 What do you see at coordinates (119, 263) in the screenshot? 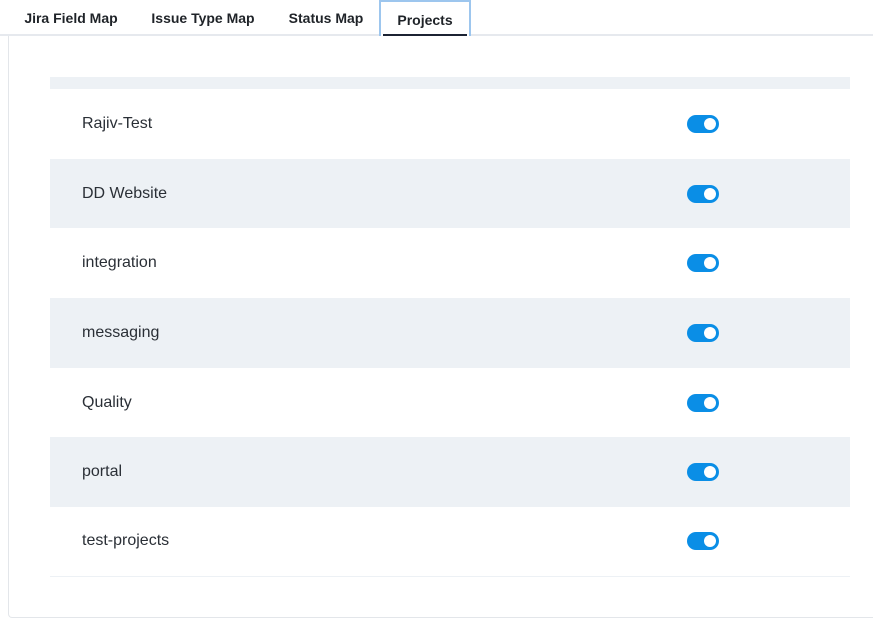
I see `project-name: integration` at bounding box center [119, 263].